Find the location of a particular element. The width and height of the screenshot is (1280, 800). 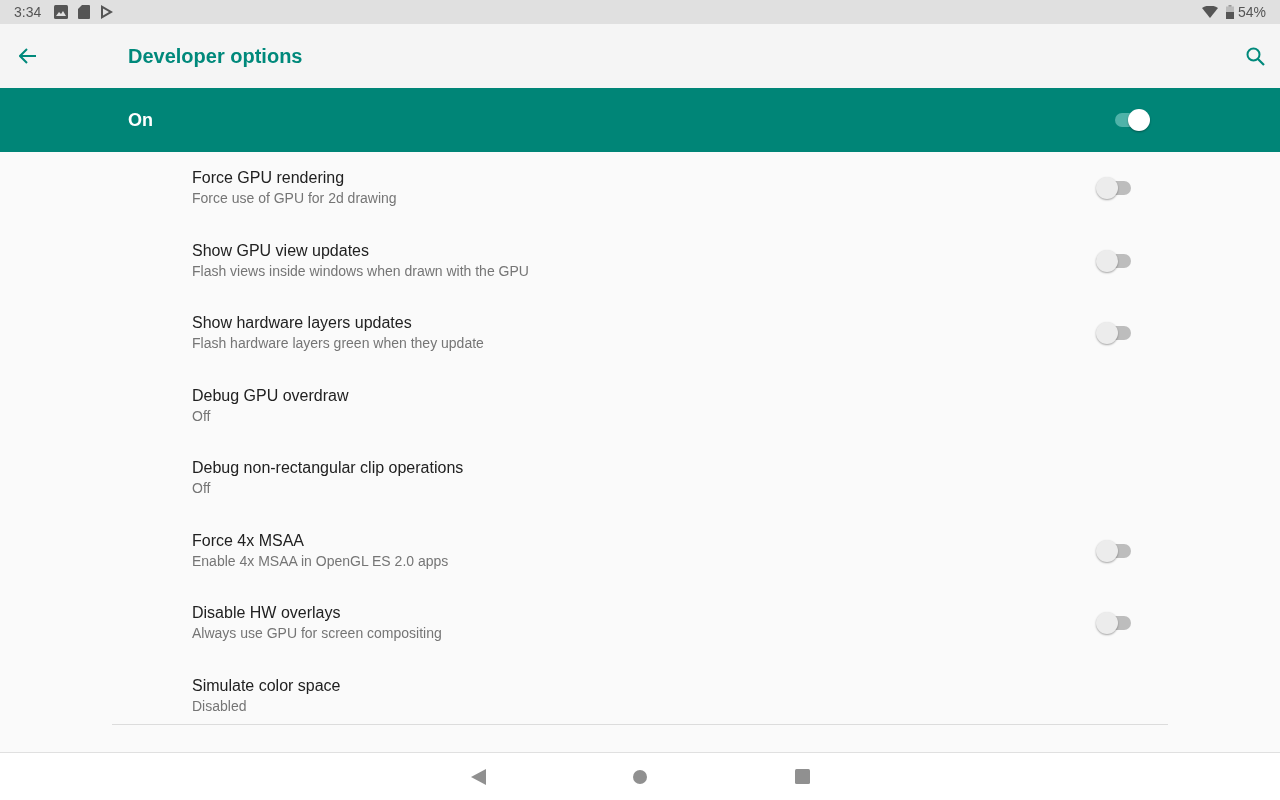

wifi-icon is located at coordinates (1209, 12).